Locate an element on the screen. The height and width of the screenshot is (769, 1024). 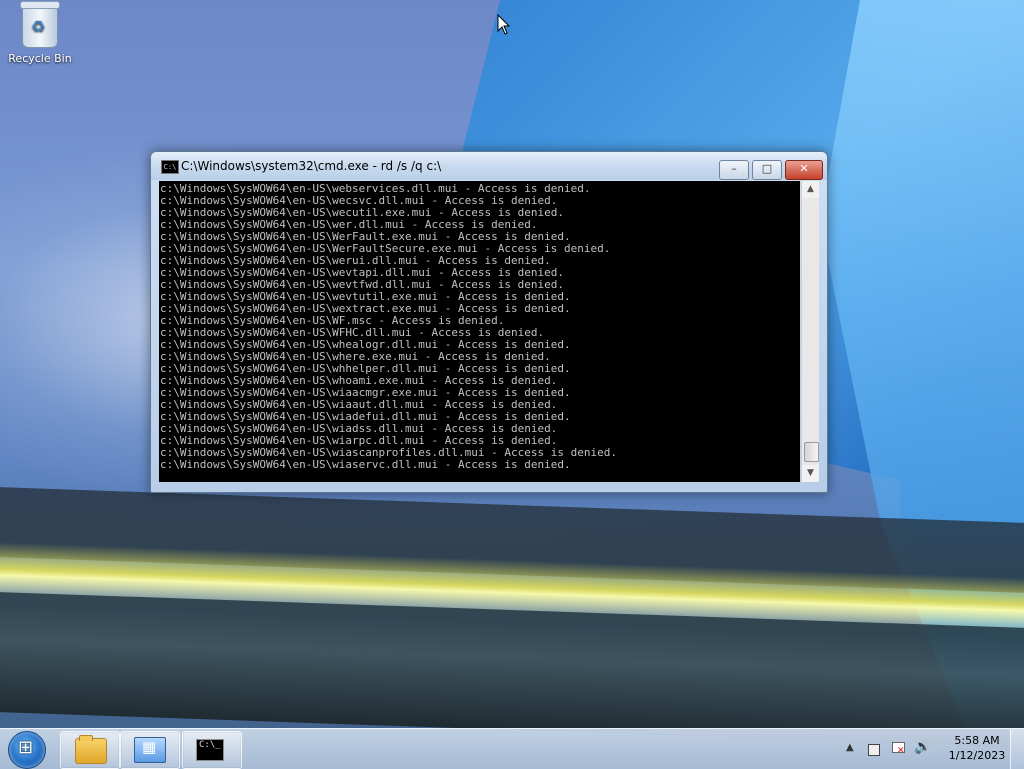
control-panel-icon is located at coordinates (150, 750).